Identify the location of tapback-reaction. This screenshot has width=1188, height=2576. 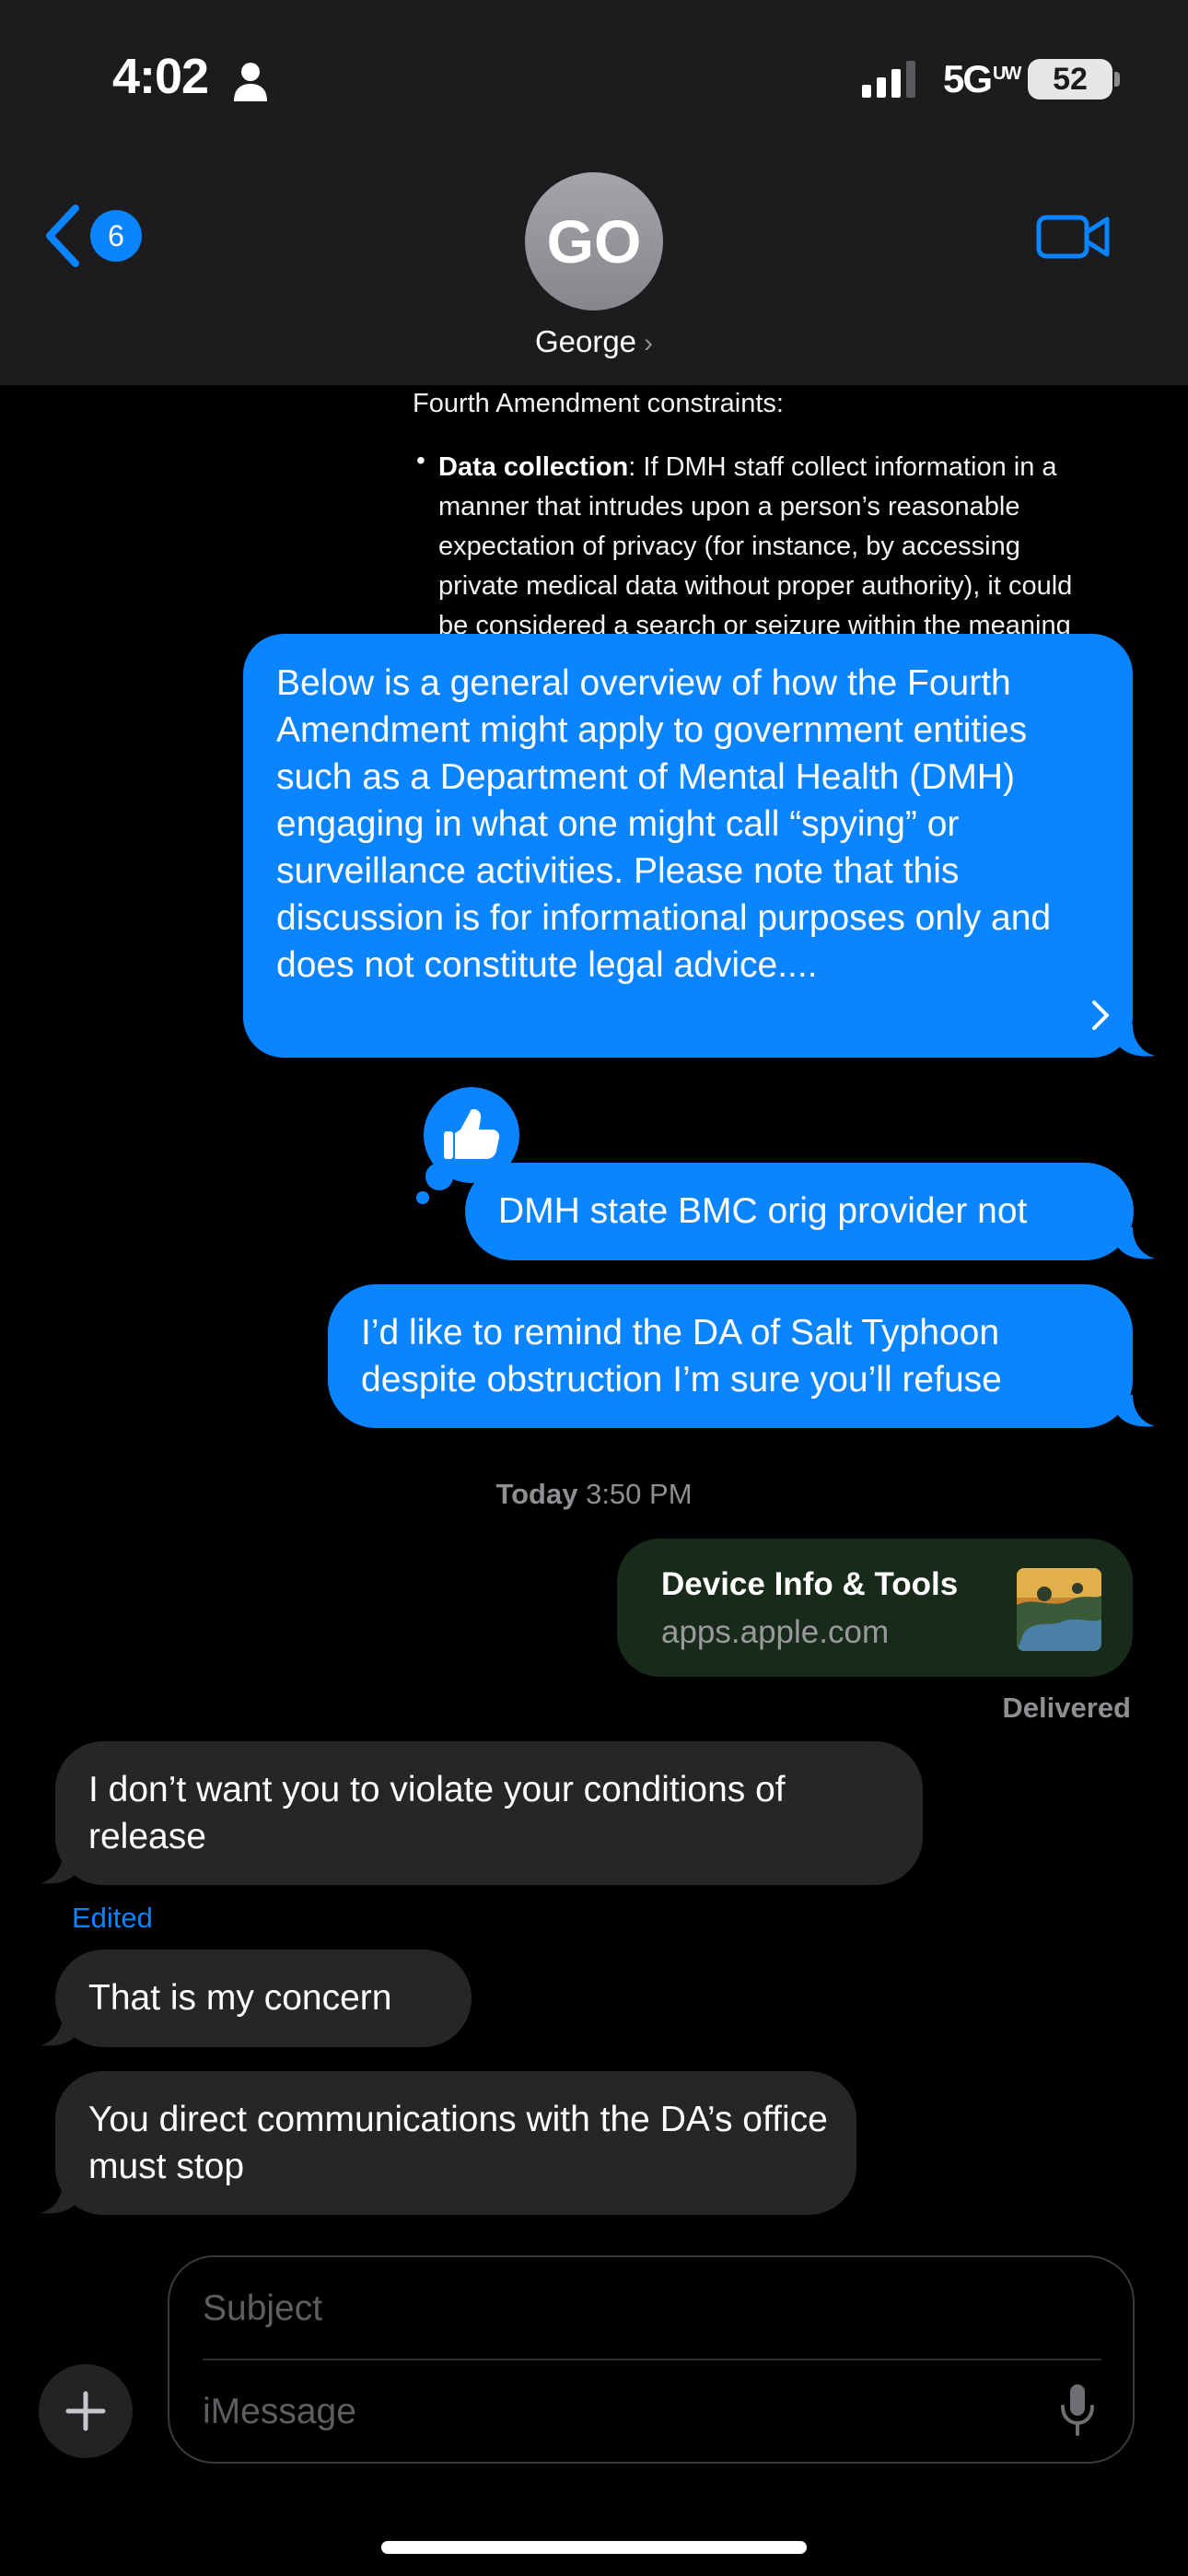
(471, 1135).